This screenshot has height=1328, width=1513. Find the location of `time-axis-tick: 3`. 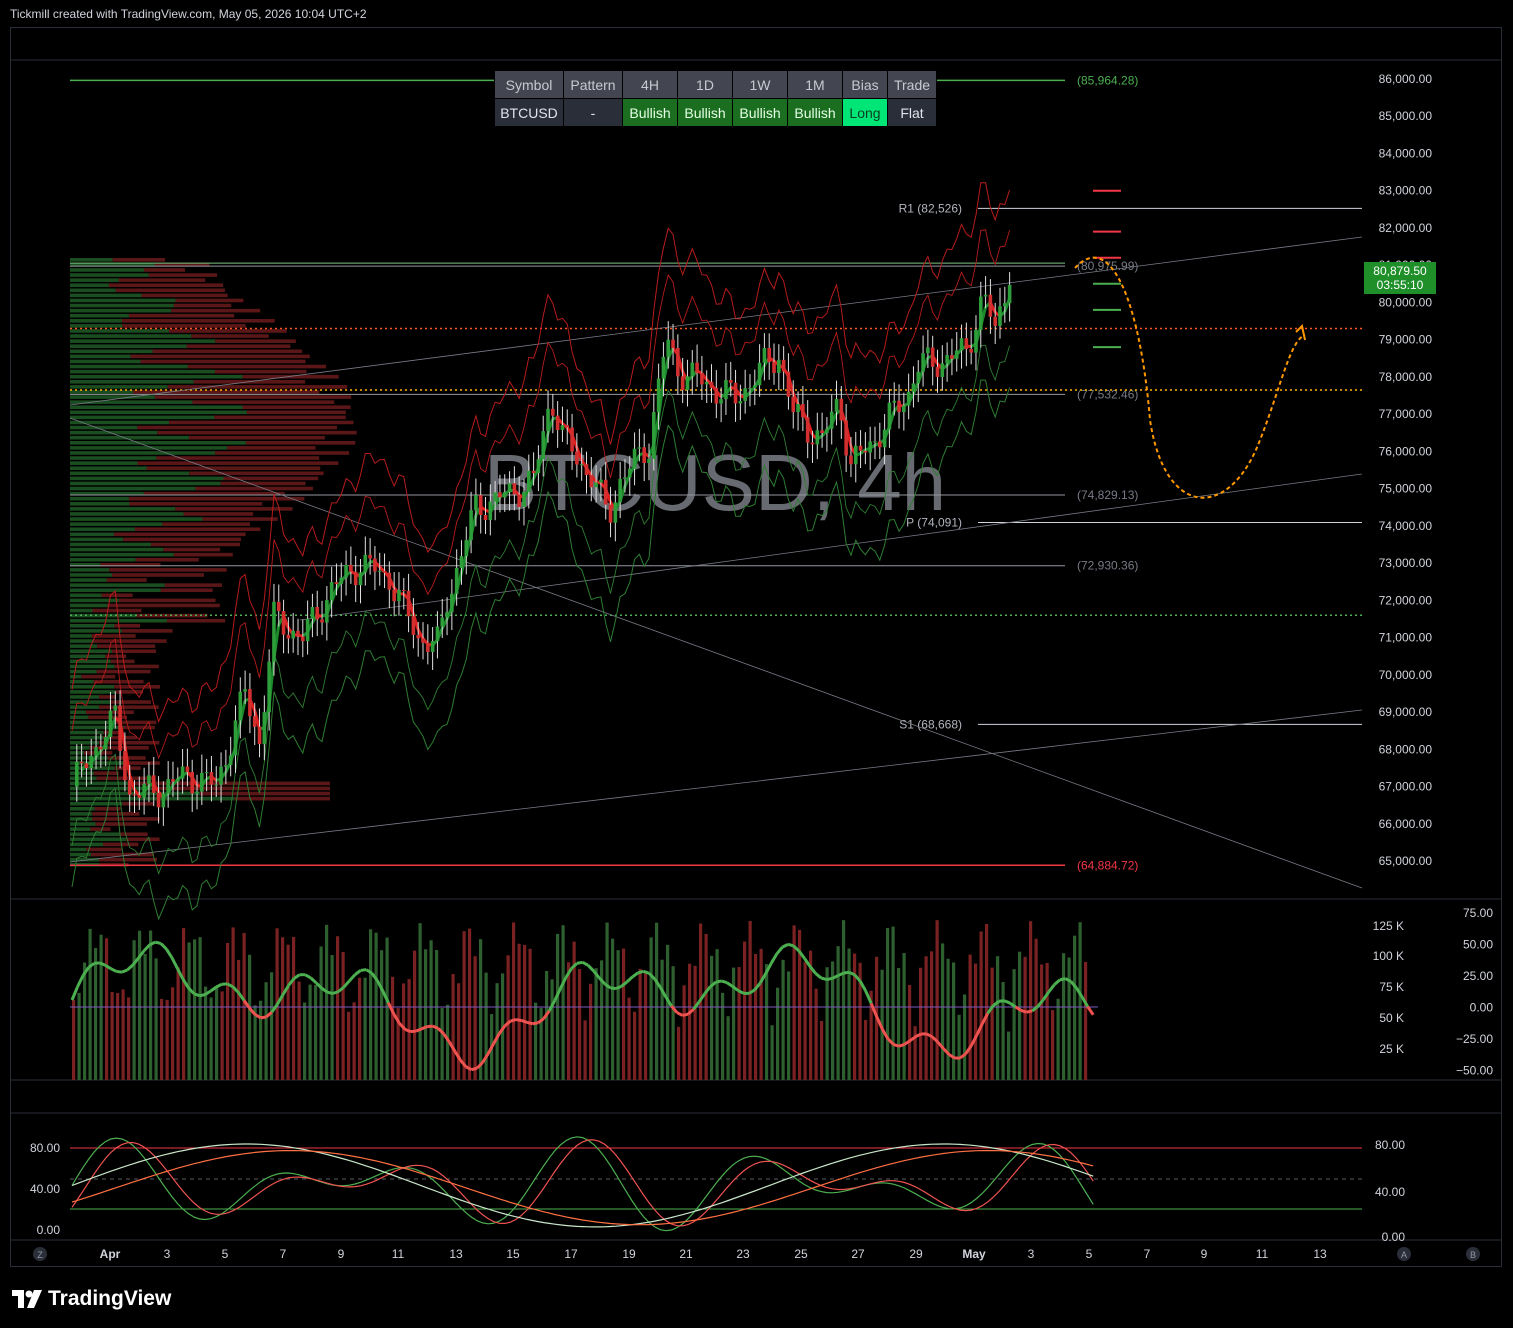

time-axis-tick: 3 is located at coordinates (1031, 1254).